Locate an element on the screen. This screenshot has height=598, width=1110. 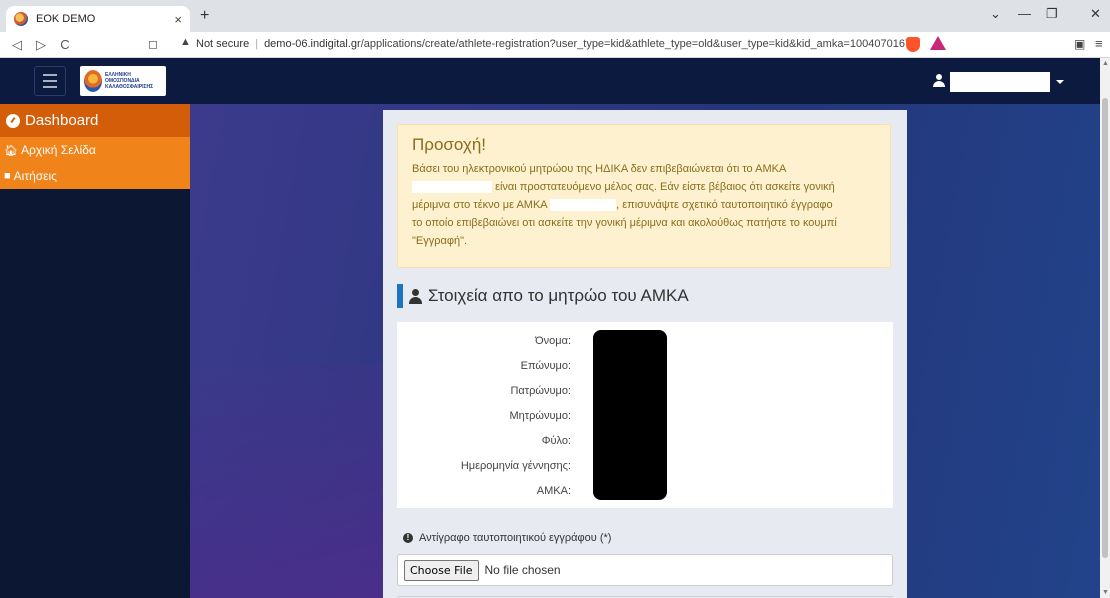
minimize-button: — is located at coordinates (1024, 13).